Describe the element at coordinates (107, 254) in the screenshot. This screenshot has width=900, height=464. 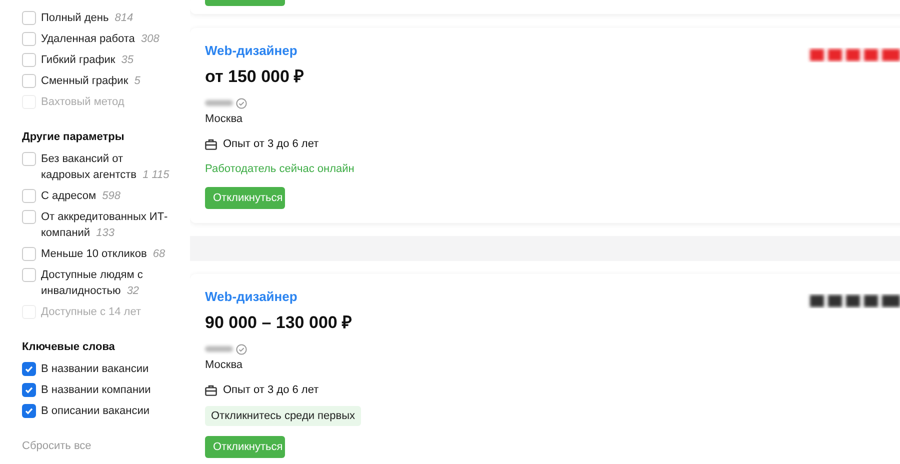
I see `filter-label: Меньше 10 откликов 68` at that location.